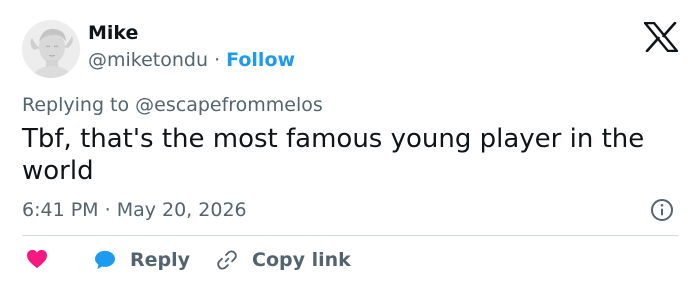  I want to click on tweet-timestamp: 6:41 PM · May 20, 2026, so click(134, 210).